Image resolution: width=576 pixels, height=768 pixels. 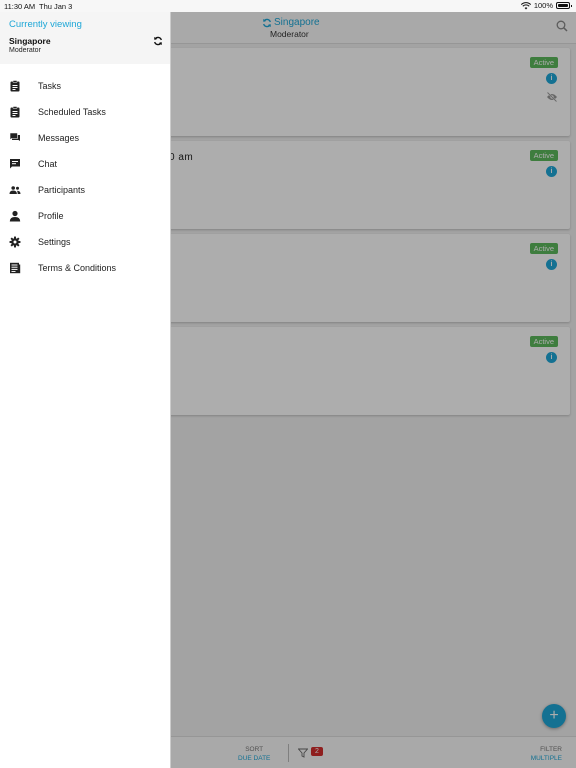 I want to click on status-right: 100%, so click(x=546, y=5).